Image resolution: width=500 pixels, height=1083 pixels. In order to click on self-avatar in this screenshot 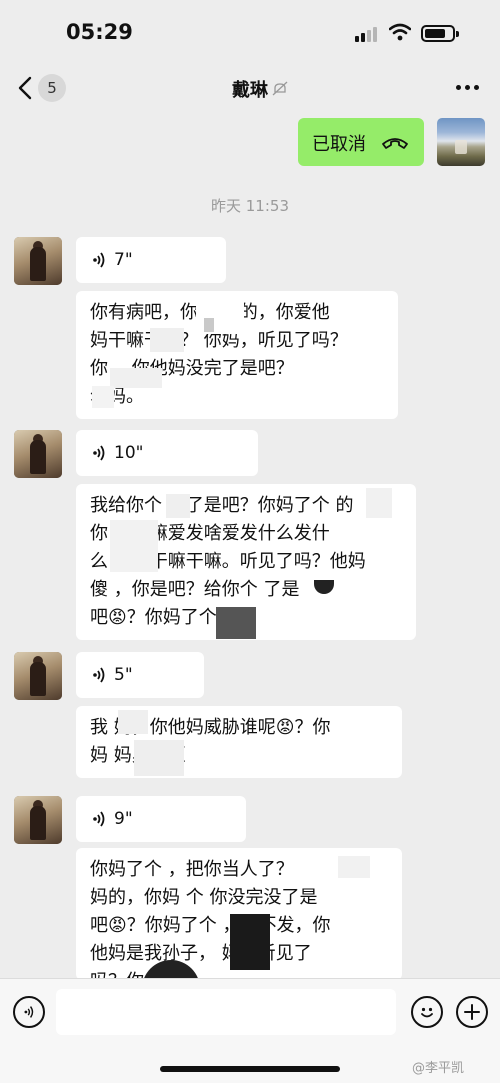, I will do `click(461, 142)`.